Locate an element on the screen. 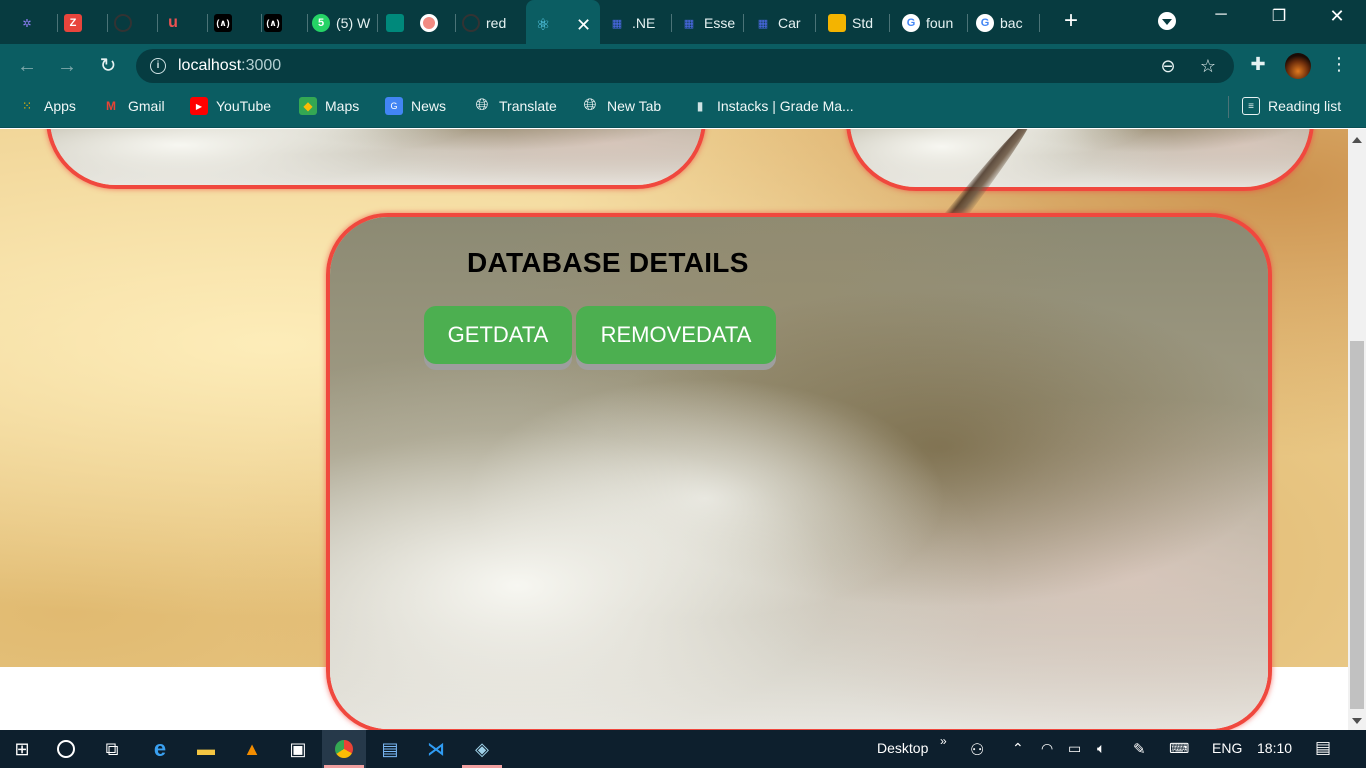 The width and height of the screenshot is (1366, 768). chevron-up-icon: ⌃ is located at coordinates (1018, 748).